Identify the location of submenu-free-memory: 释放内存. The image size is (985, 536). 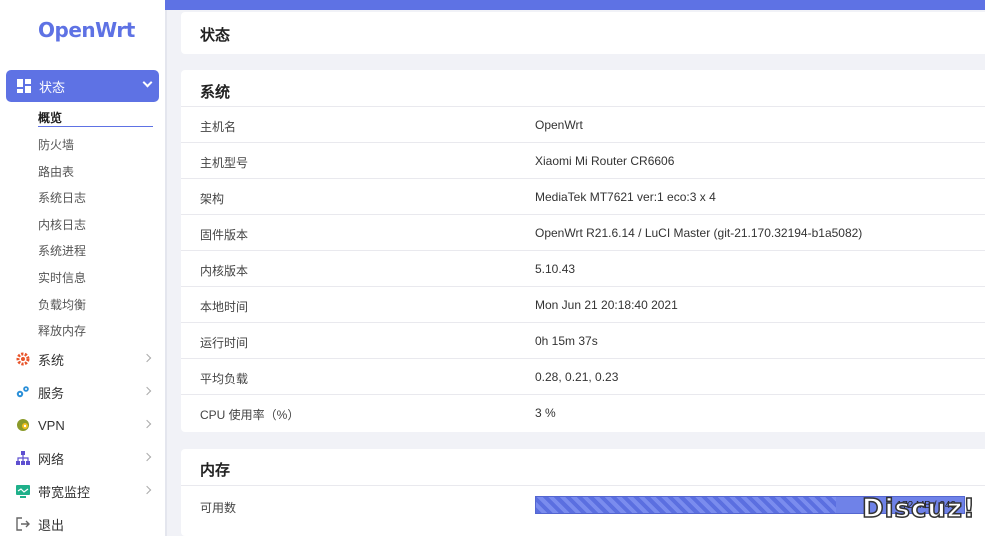
(62, 330).